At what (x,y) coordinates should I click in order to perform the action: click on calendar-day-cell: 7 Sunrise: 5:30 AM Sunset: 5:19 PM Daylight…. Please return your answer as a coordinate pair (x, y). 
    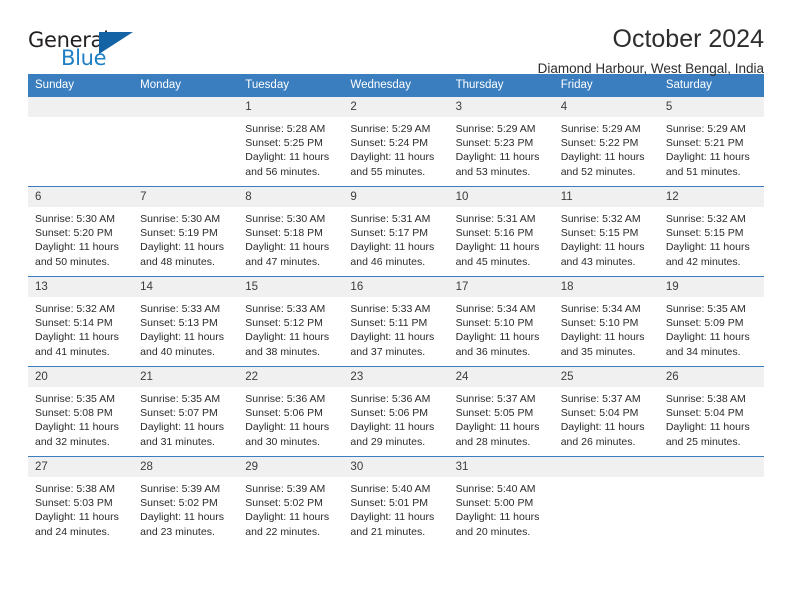
    Looking at the image, I should click on (186, 231).